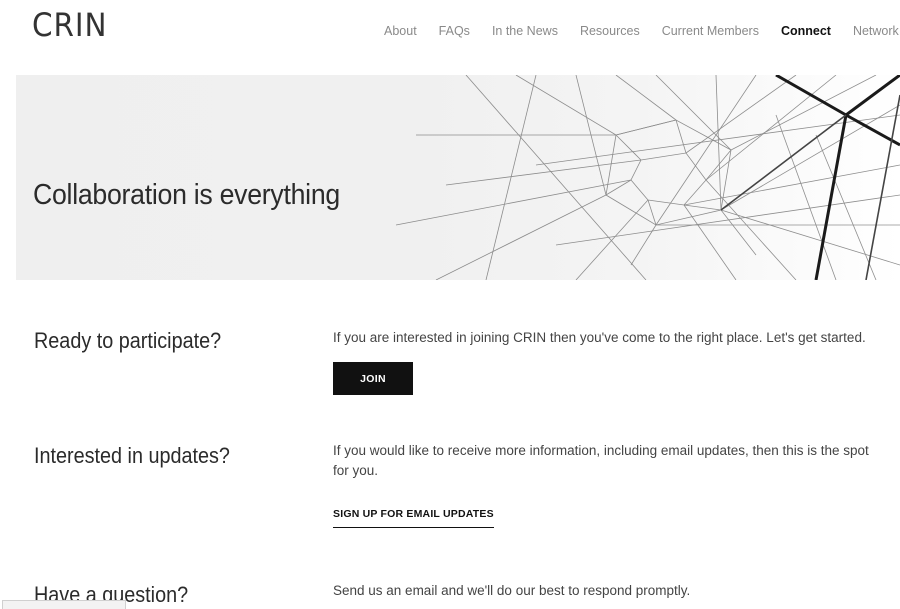 The image size is (900, 609). Describe the element at coordinates (373, 378) in the screenshot. I see `join-button: JOIN` at that location.